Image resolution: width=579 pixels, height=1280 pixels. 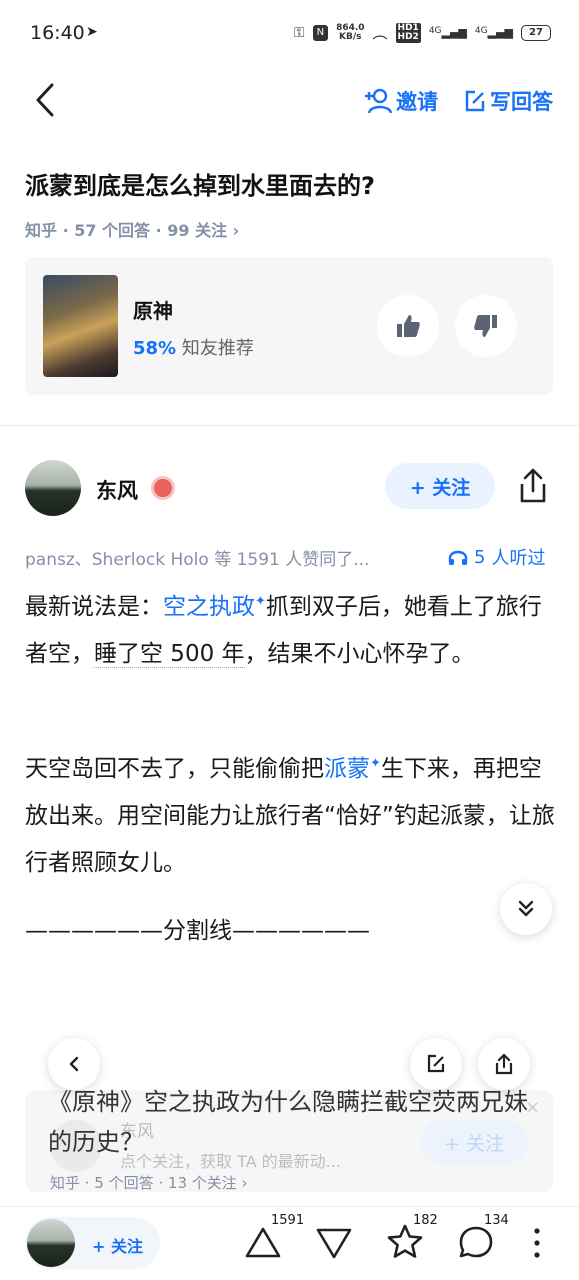 I want to click on answer-separator-line: ——————分割线——————, so click(x=197, y=931).